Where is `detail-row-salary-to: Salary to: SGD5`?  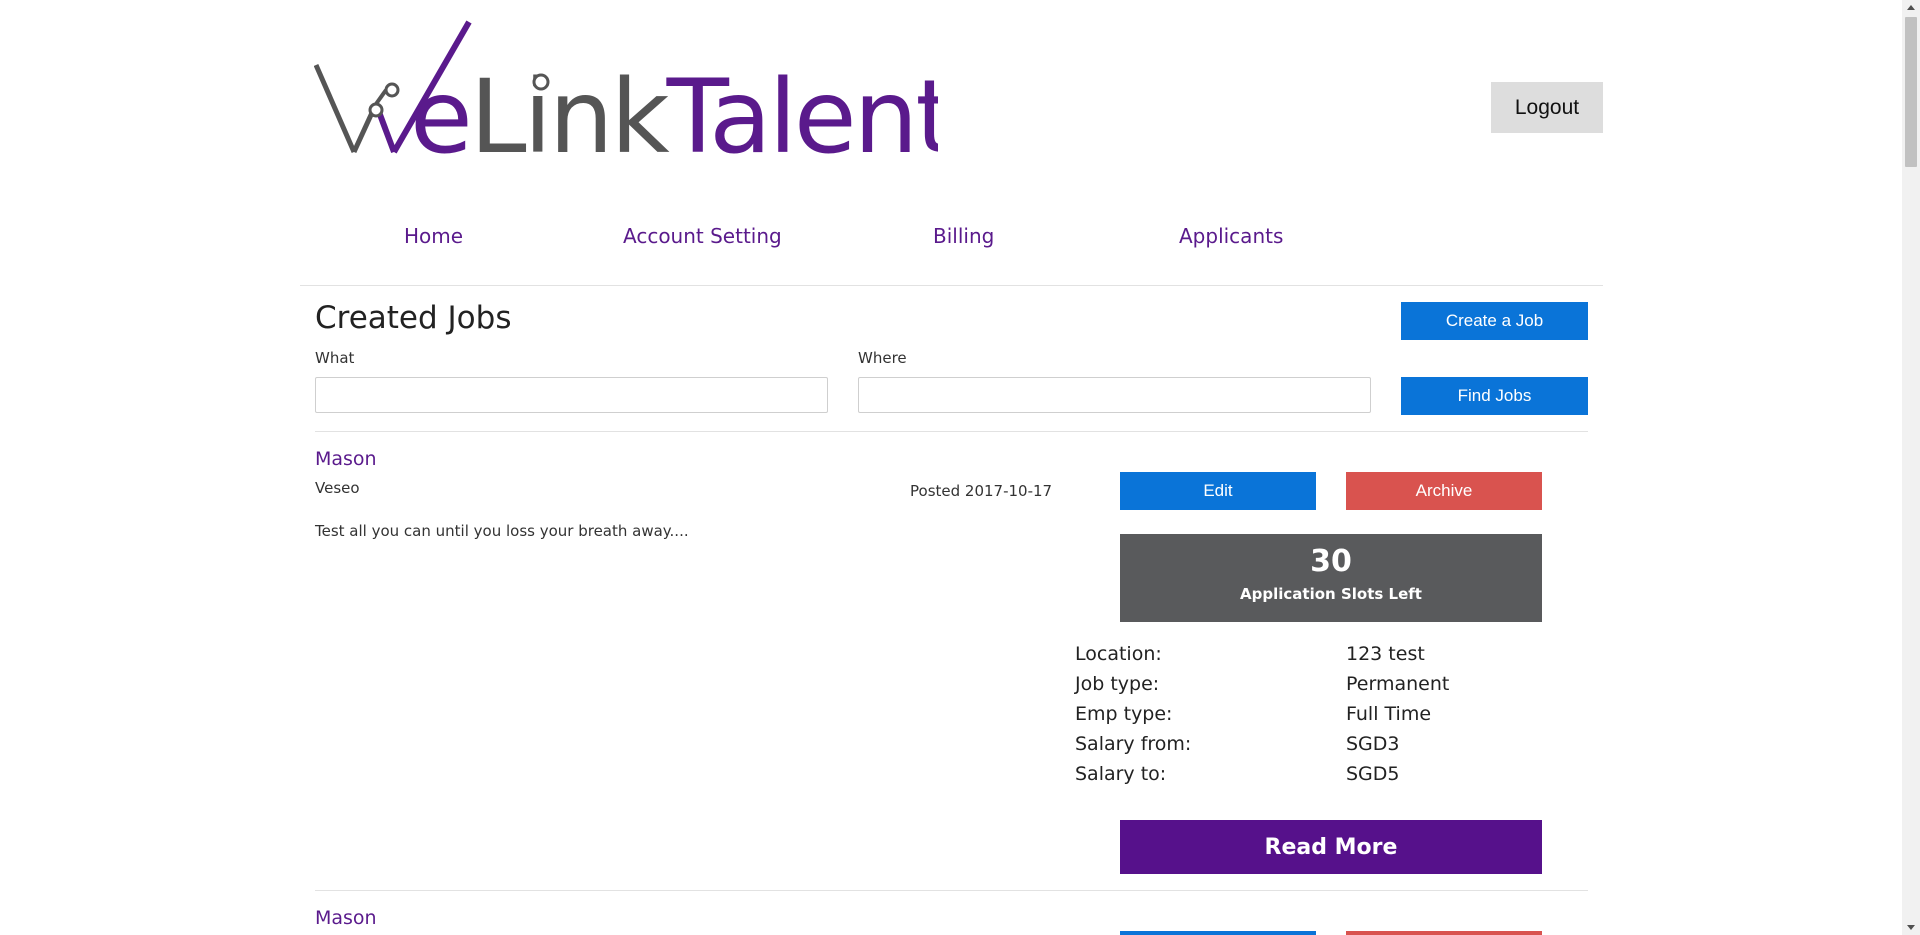 detail-row-salary-to: Salary to: SGD5 is located at coordinates (1315, 778).